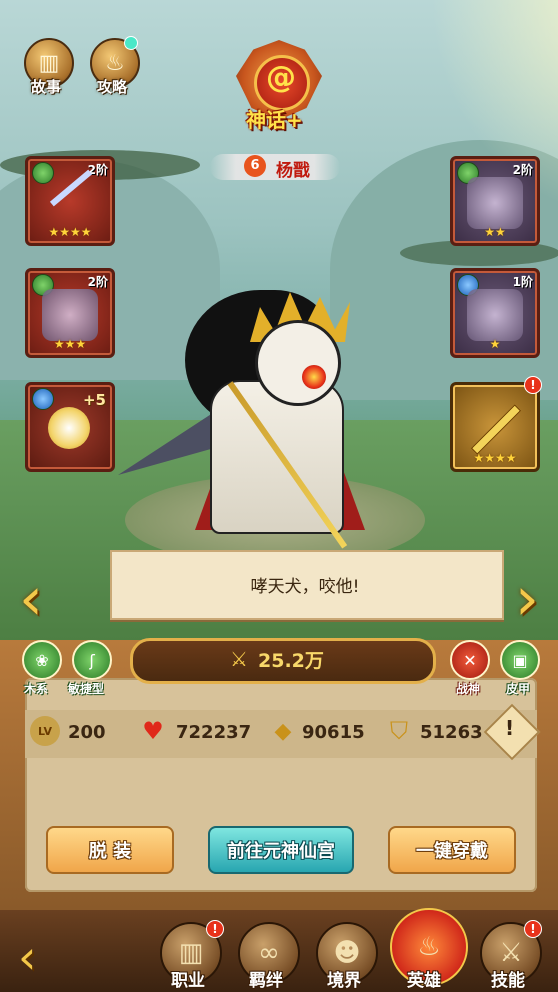 The image size is (558, 992). I want to click on talent-label: 战神, so click(468, 689).